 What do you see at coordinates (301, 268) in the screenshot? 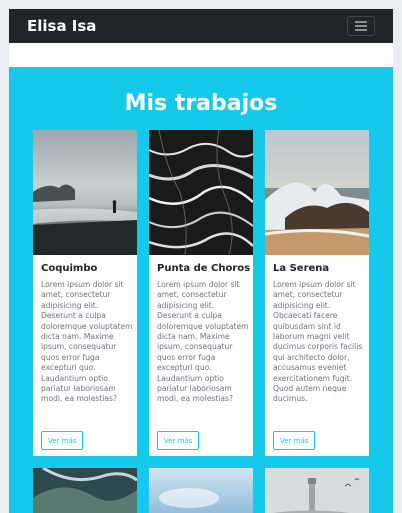
I see `card-title: La Serena` at bounding box center [301, 268].